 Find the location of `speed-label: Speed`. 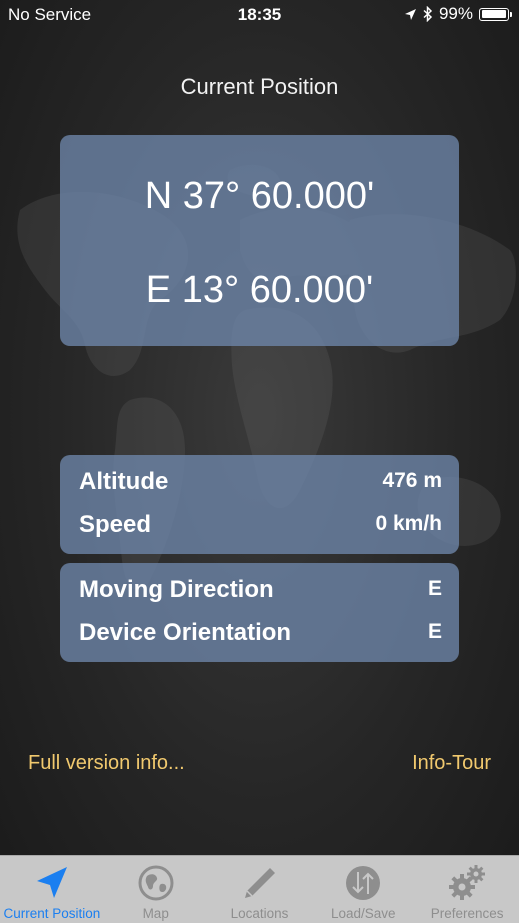

speed-label: Speed is located at coordinates (115, 524).